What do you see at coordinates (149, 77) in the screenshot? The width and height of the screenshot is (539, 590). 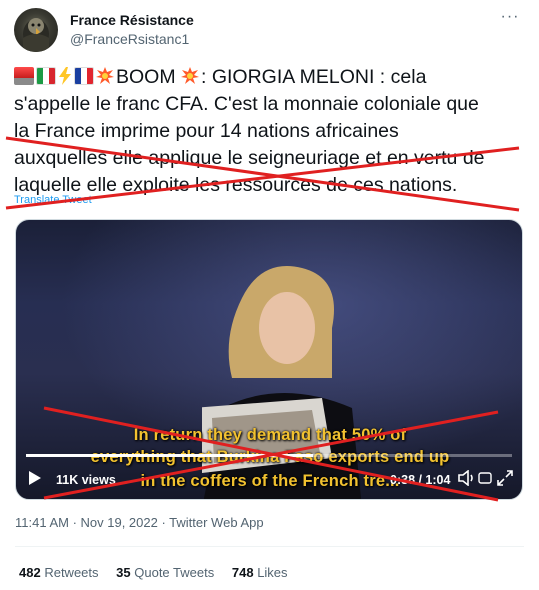 I see `tweet-text-line1: BOOM` at bounding box center [149, 77].